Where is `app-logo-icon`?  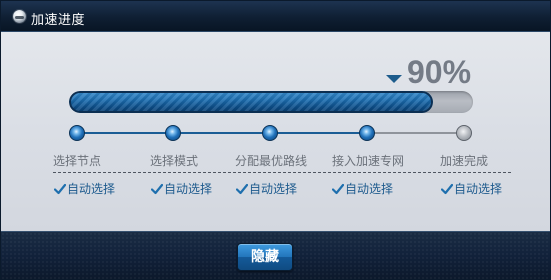
app-logo-icon is located at coordinates (19, 16).